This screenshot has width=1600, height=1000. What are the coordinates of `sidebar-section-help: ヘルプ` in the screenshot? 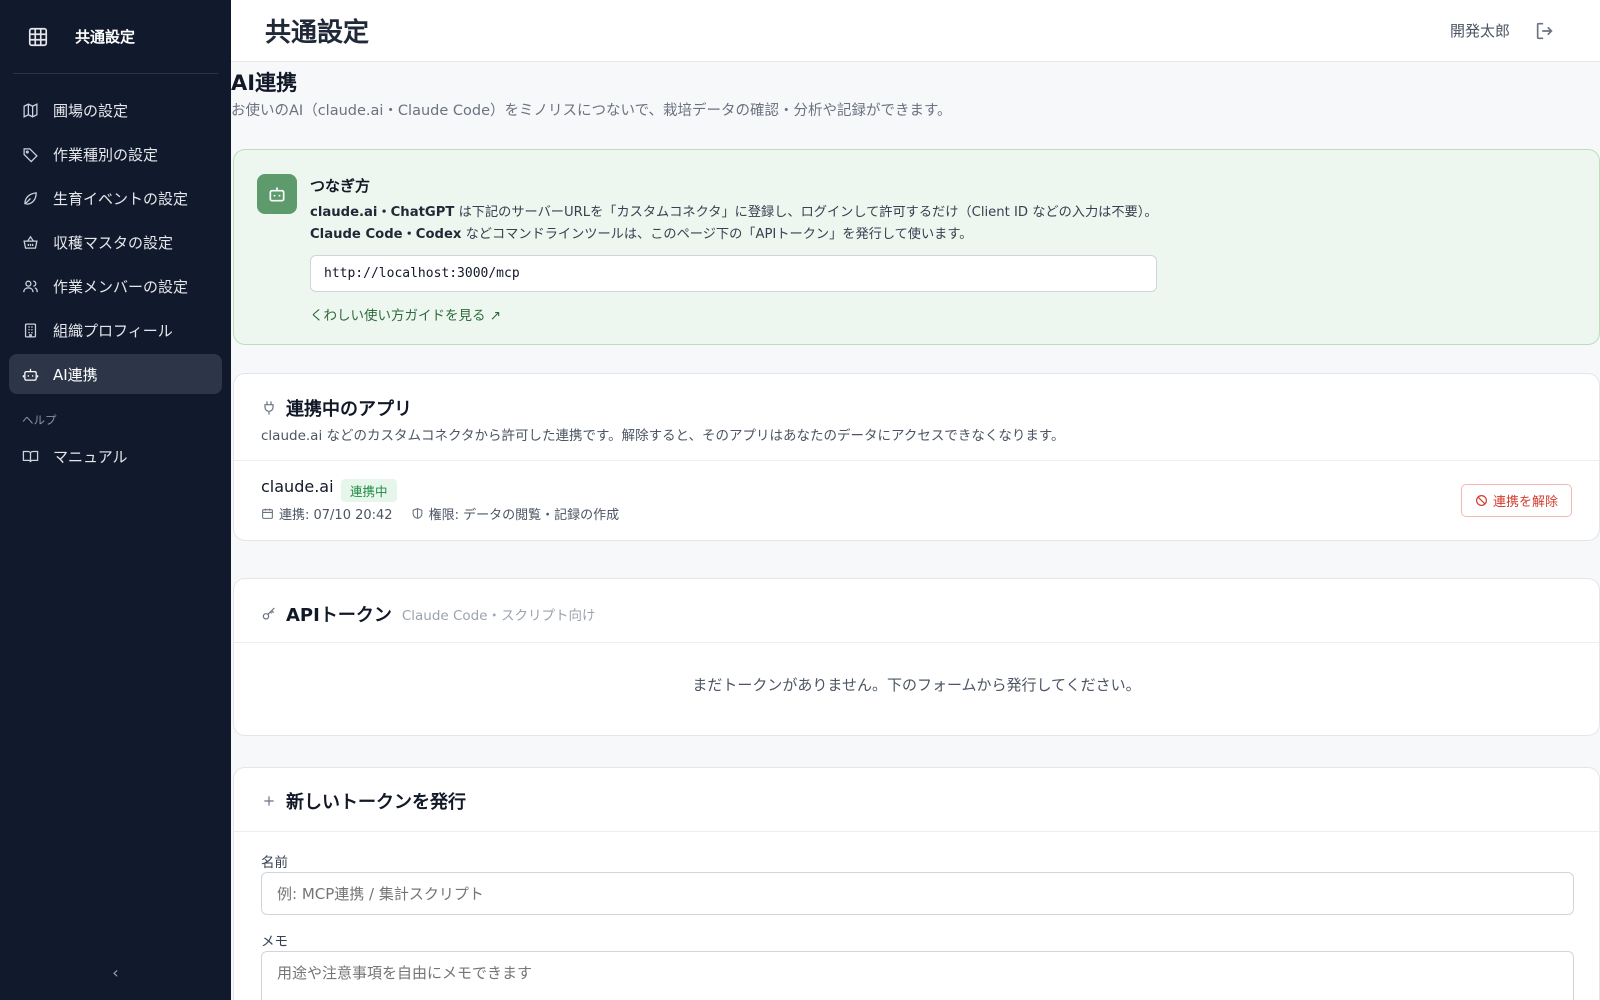 It's located at (39, 420).